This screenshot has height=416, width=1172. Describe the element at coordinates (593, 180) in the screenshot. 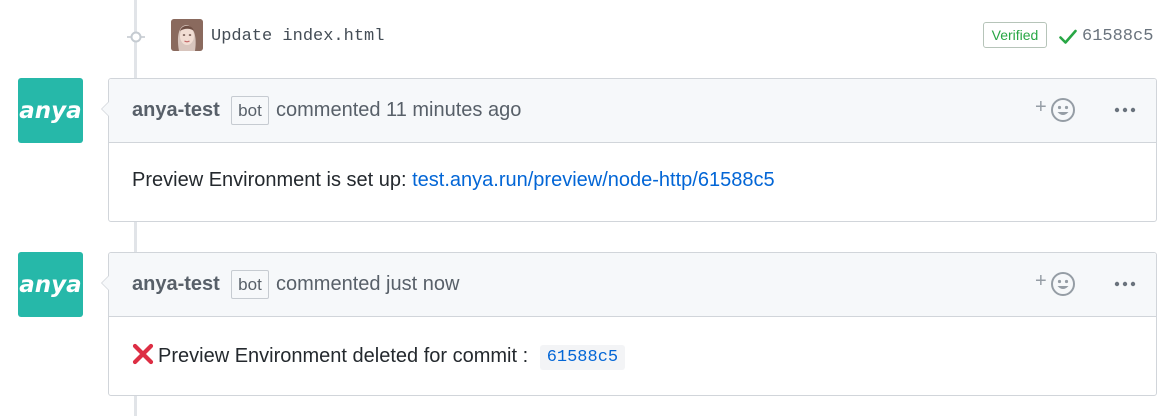

I see `preview-environment-link: test.anya.run/preview/node-http/61588c5` at that location.